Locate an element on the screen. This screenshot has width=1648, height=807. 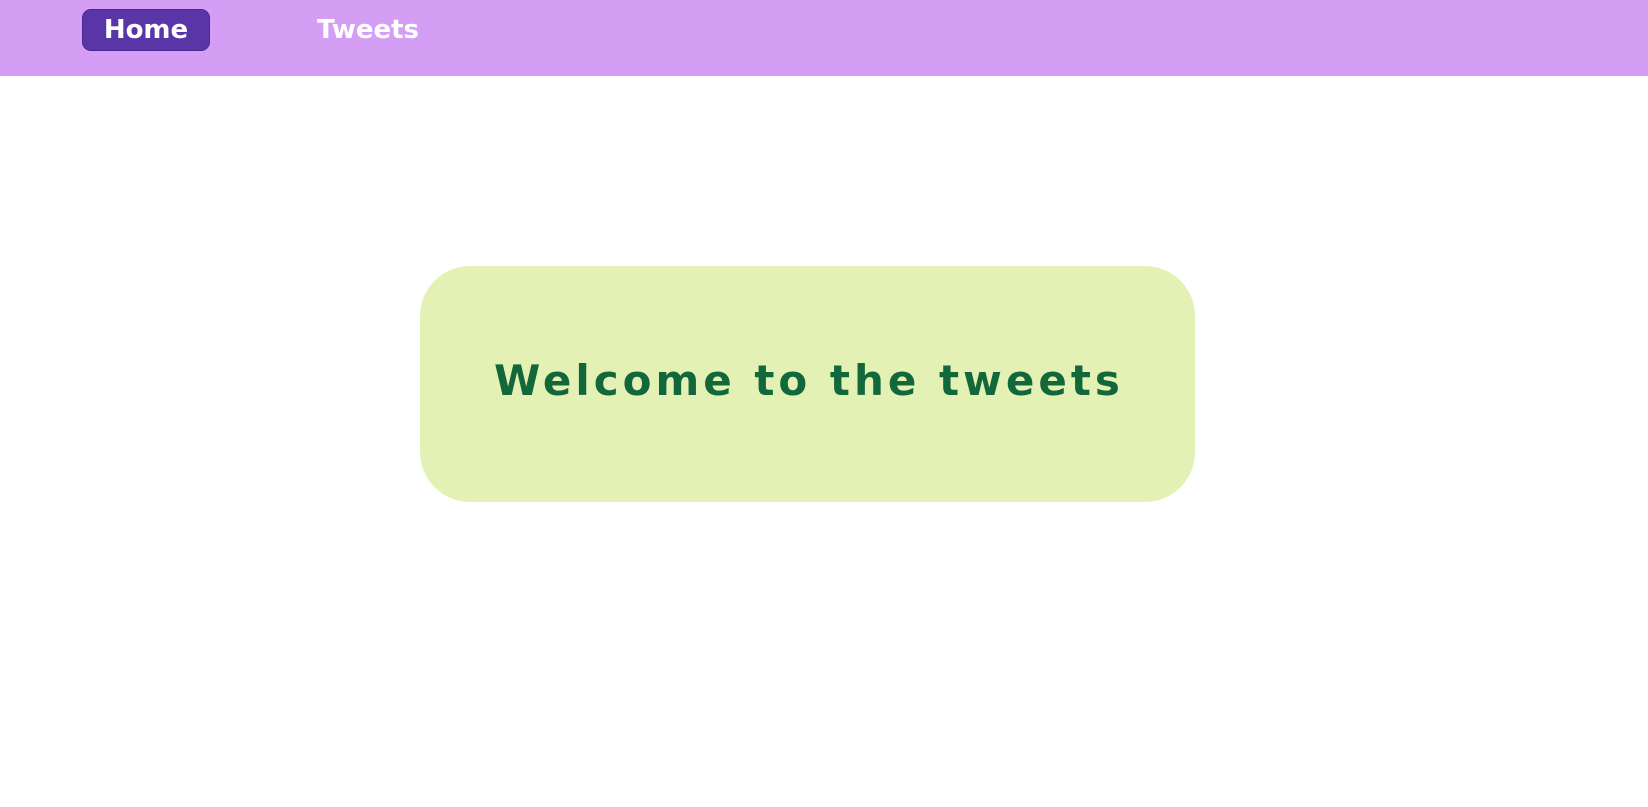
nav-link-home: Home is located at coordinates (146, 30).